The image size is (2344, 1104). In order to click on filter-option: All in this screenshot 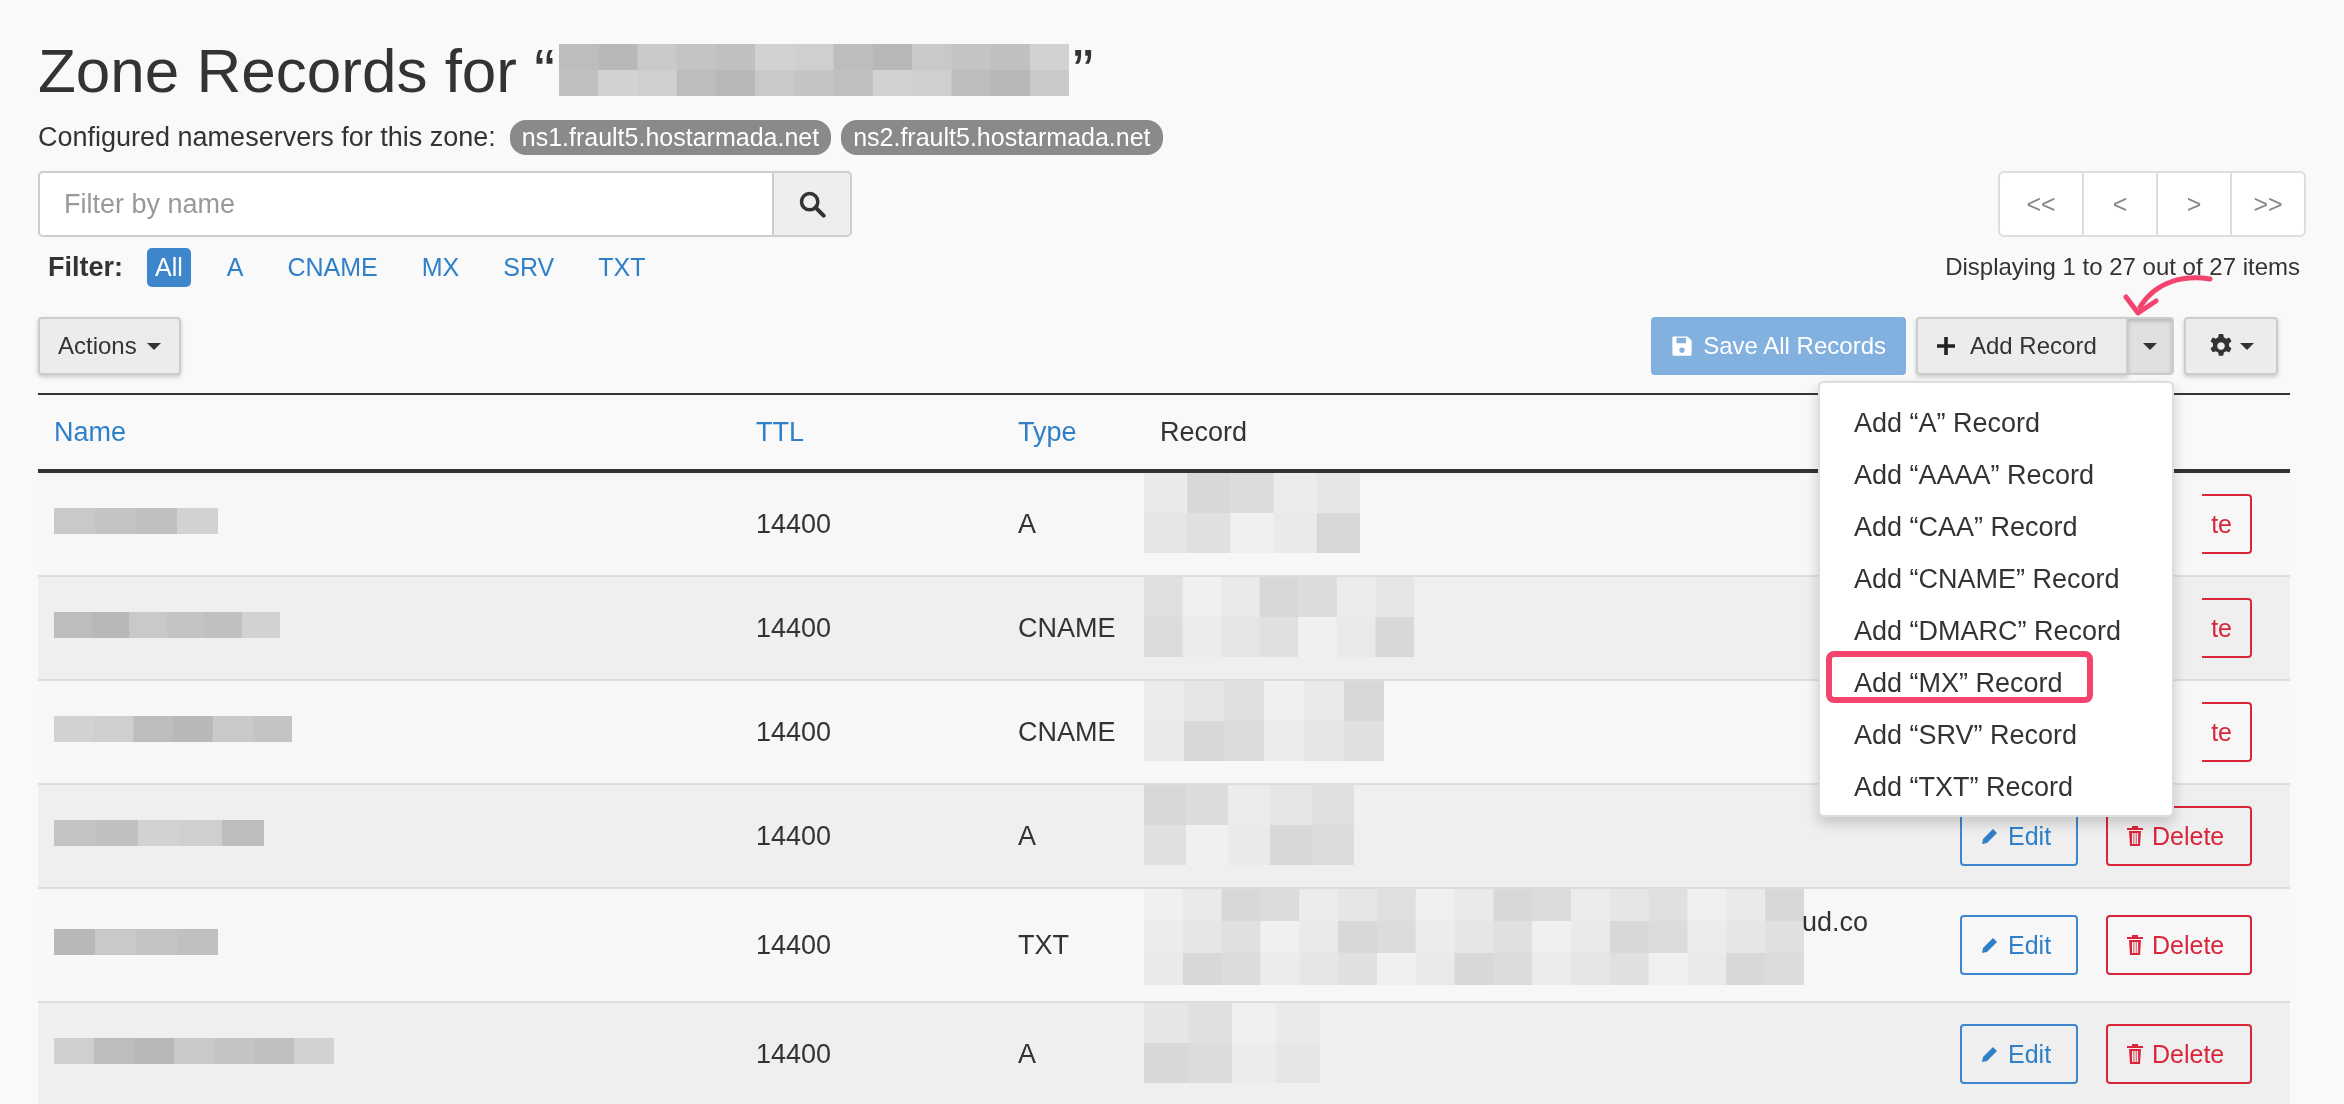, I will do `click(169, 267)`.